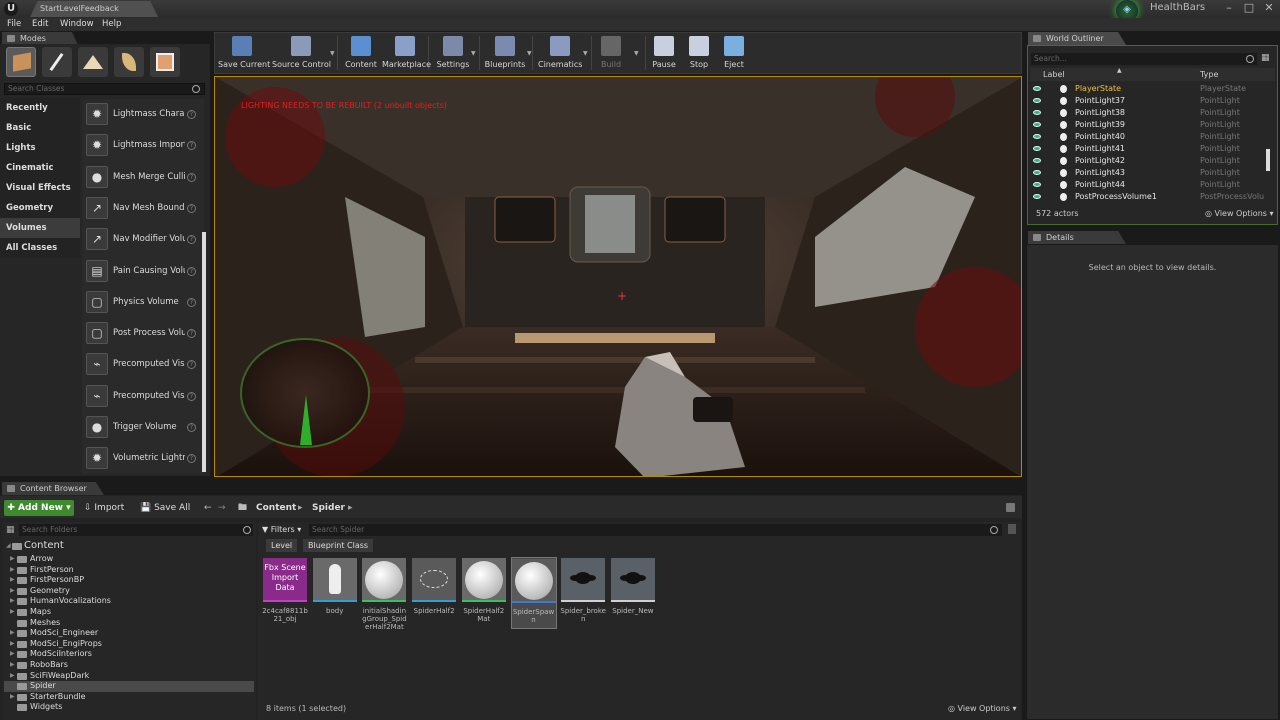 This screenshot has height=720, width=1280. Describe the element at coordinates (40, 128) in the screenshot. I see `category-basic: Basic` at that location.